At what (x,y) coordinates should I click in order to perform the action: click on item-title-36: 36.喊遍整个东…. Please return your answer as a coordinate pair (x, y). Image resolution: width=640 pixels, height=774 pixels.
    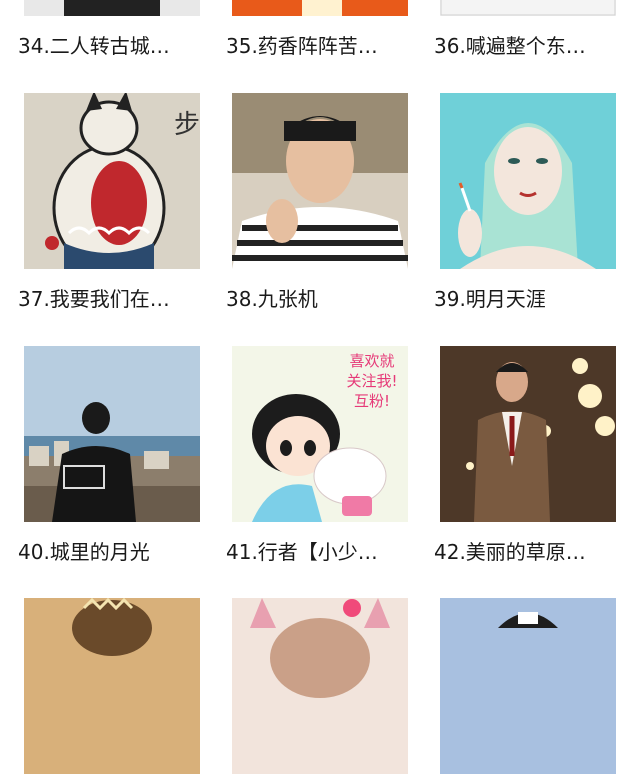
    Looking at the image, I should click on (529, 46).